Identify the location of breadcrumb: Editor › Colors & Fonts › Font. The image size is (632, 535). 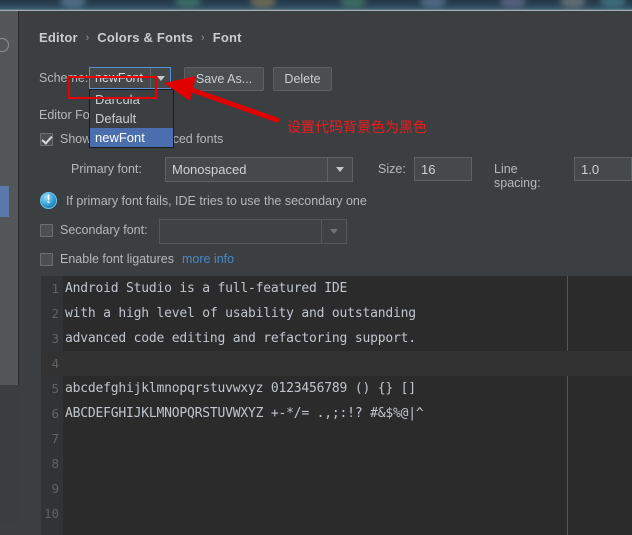
(140, 37).